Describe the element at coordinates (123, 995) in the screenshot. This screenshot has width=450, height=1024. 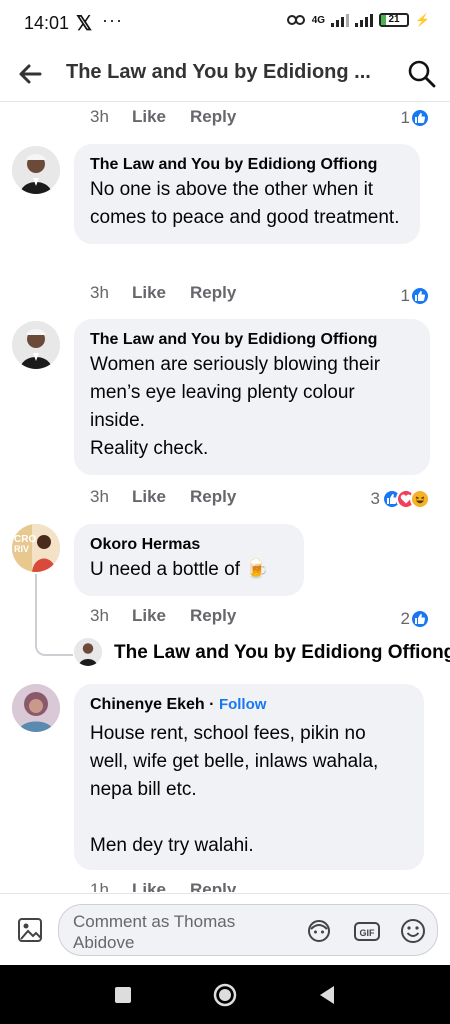
I see `recent-apps-icon` at that location.